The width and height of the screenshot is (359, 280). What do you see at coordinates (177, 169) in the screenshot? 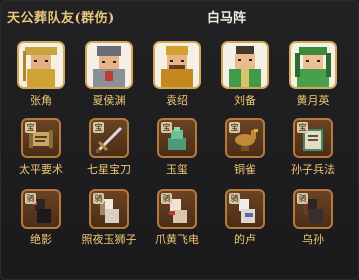
I see `treasure-name: 玉玺` at bounding box center [177, 169].